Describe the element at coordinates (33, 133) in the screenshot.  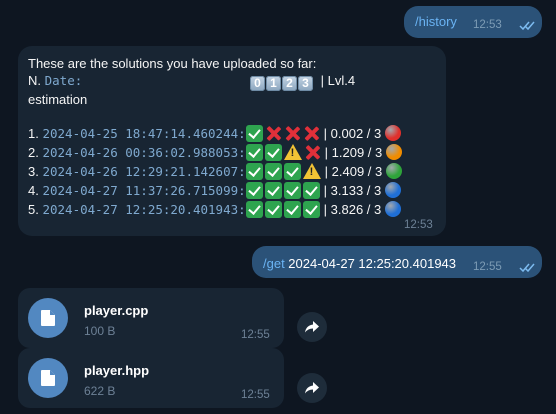
I see `row-number: 1.` at that location.